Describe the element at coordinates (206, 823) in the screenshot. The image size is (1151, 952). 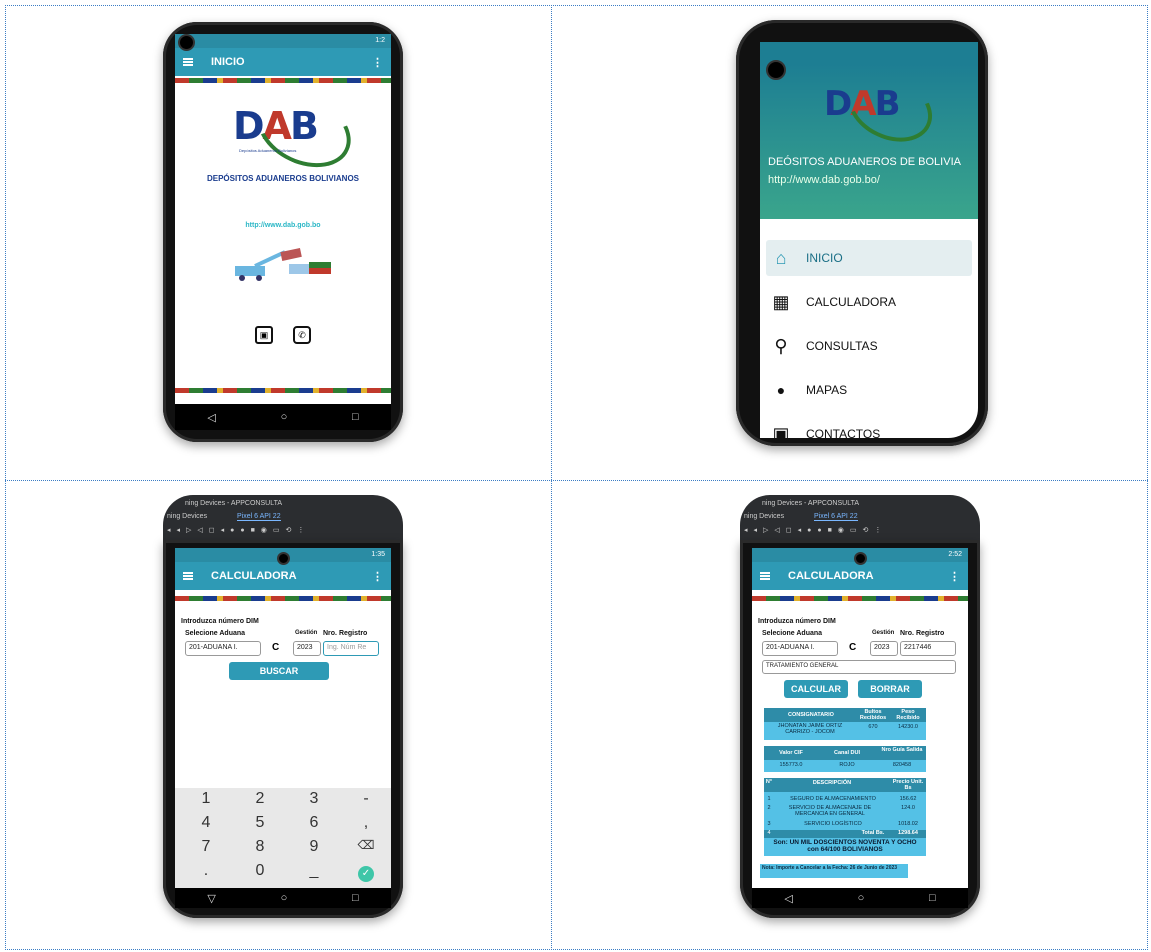
I see `key-4: 4` at that location.